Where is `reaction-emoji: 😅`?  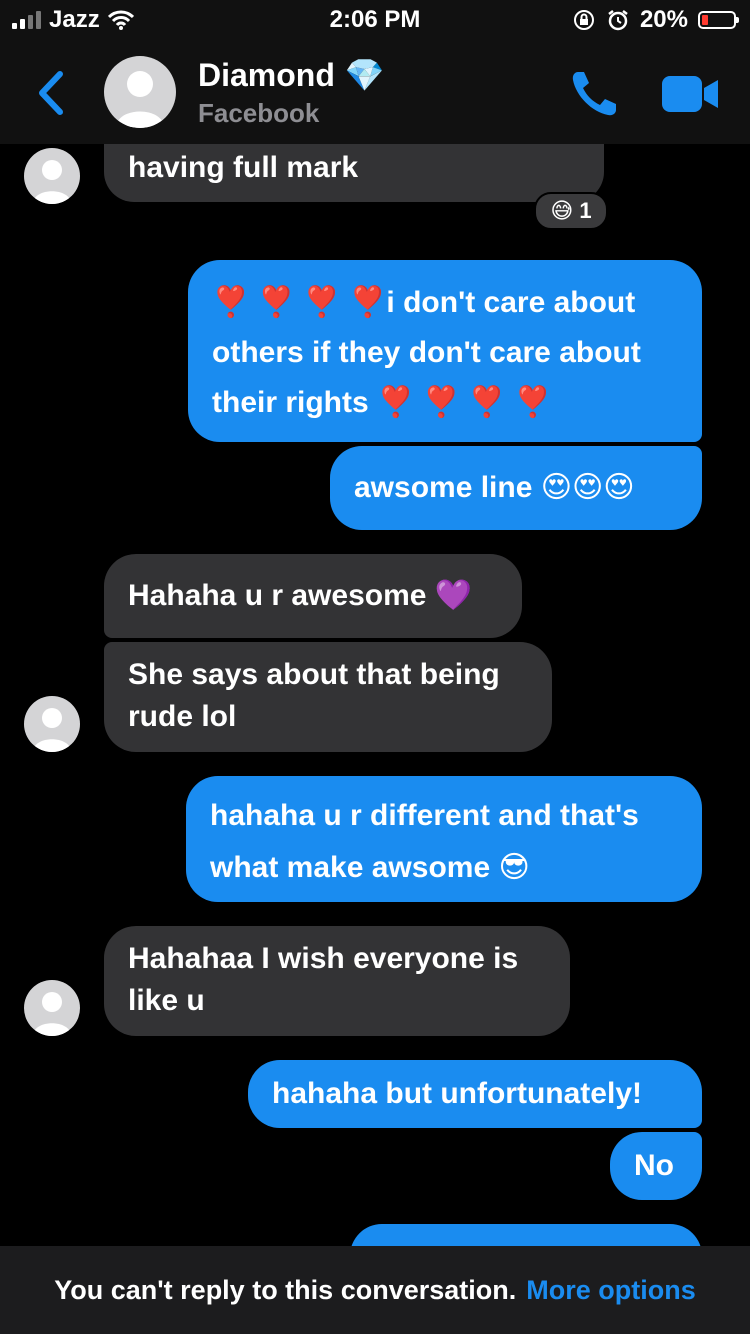 reaction-emoji: 😅 is located at coordinates (562, 210).